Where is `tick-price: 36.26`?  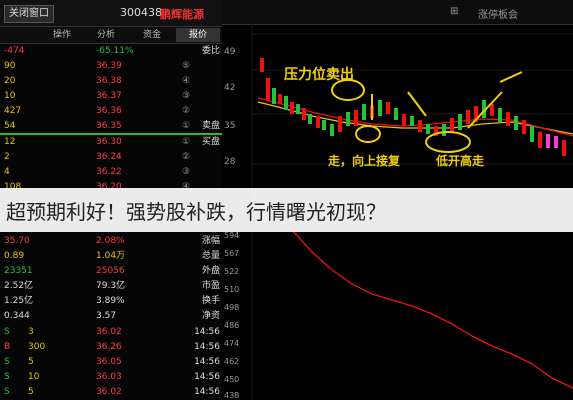
tick-price: 36.26 is located at coordinates (109, 347).